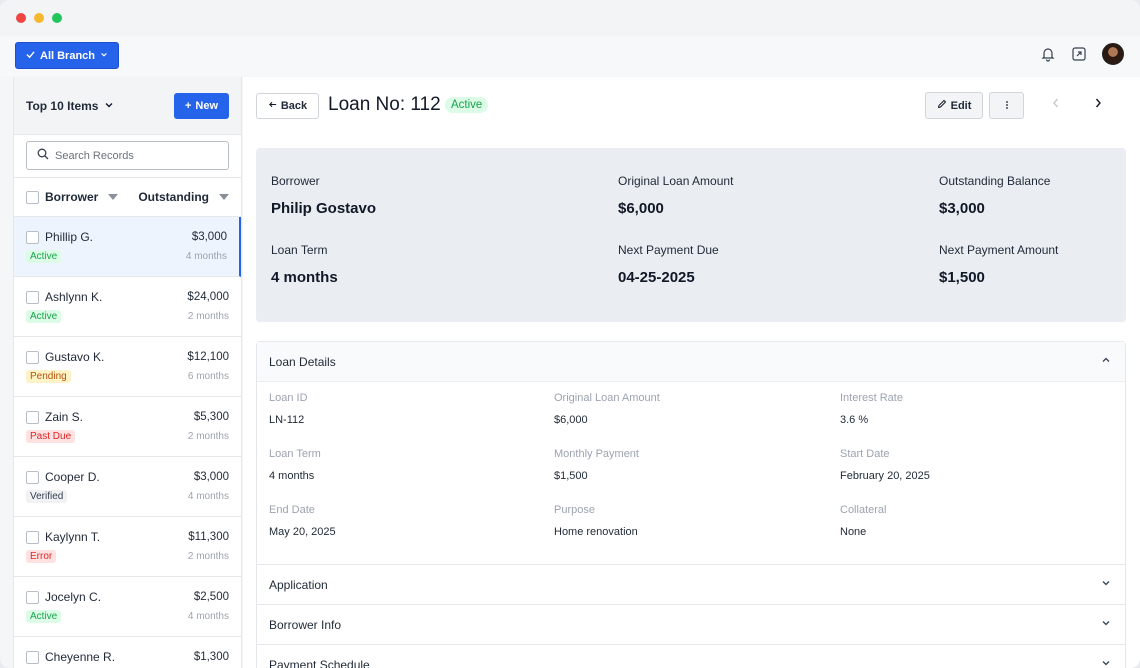  I want to click on borrower-name: Cheyenne R., so click(80, 657).